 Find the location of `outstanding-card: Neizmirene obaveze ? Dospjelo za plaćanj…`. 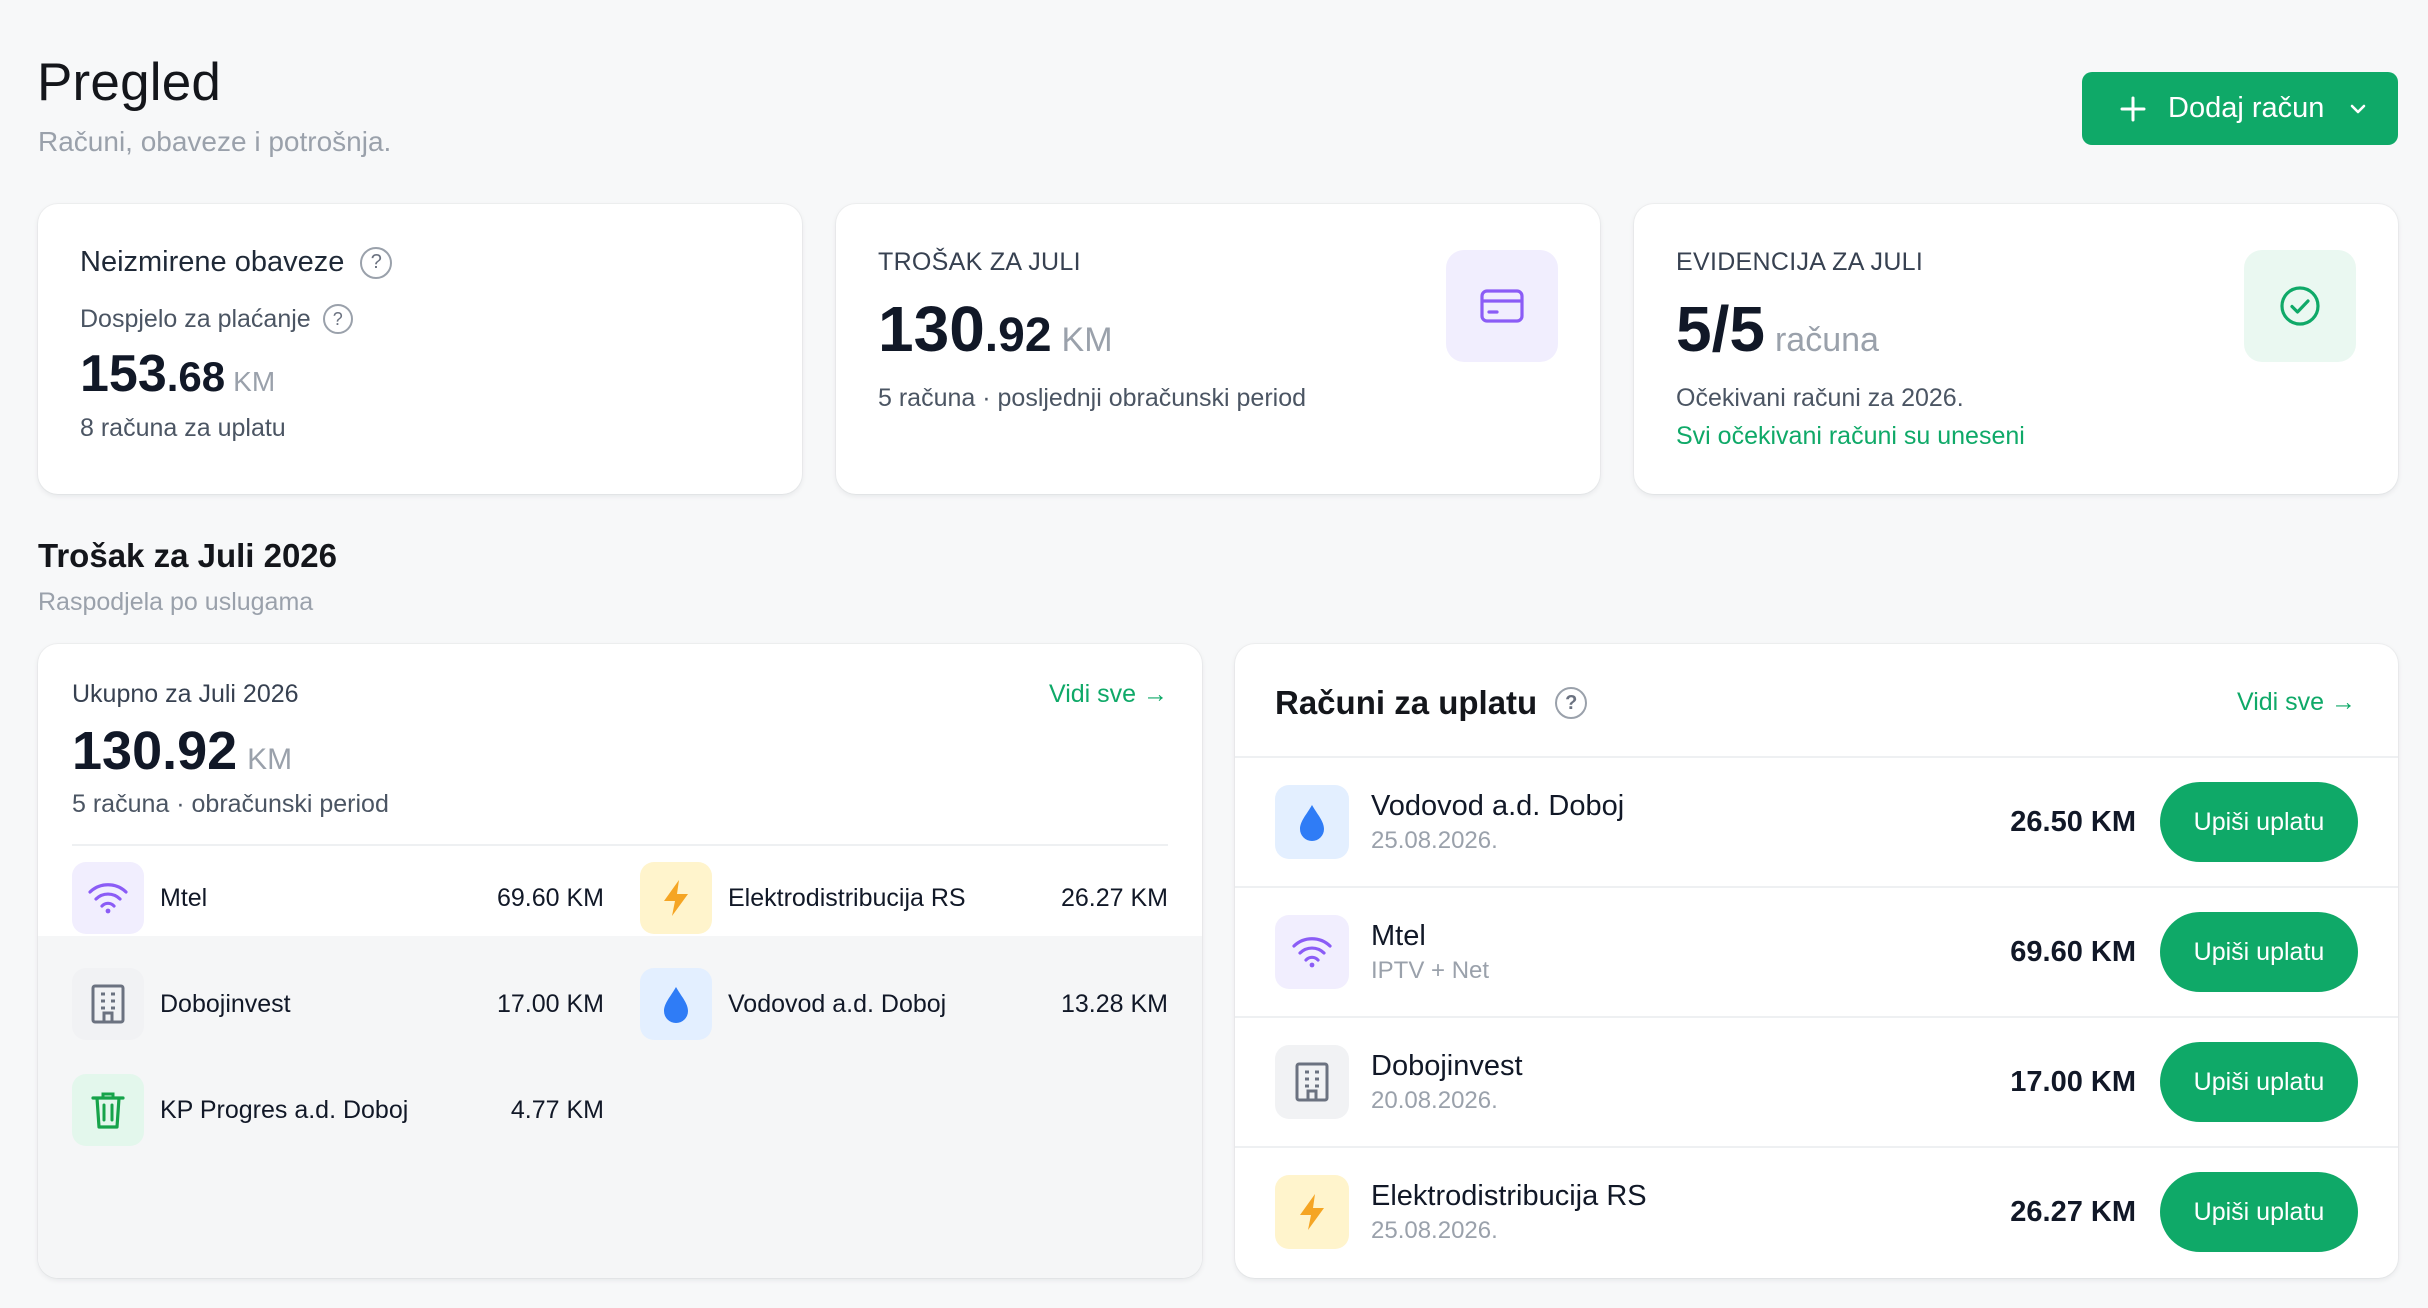

outstanding-card: Neizmirene obaveze ? Dospjelo za plaćanj… is located at coordinates (420, 349).